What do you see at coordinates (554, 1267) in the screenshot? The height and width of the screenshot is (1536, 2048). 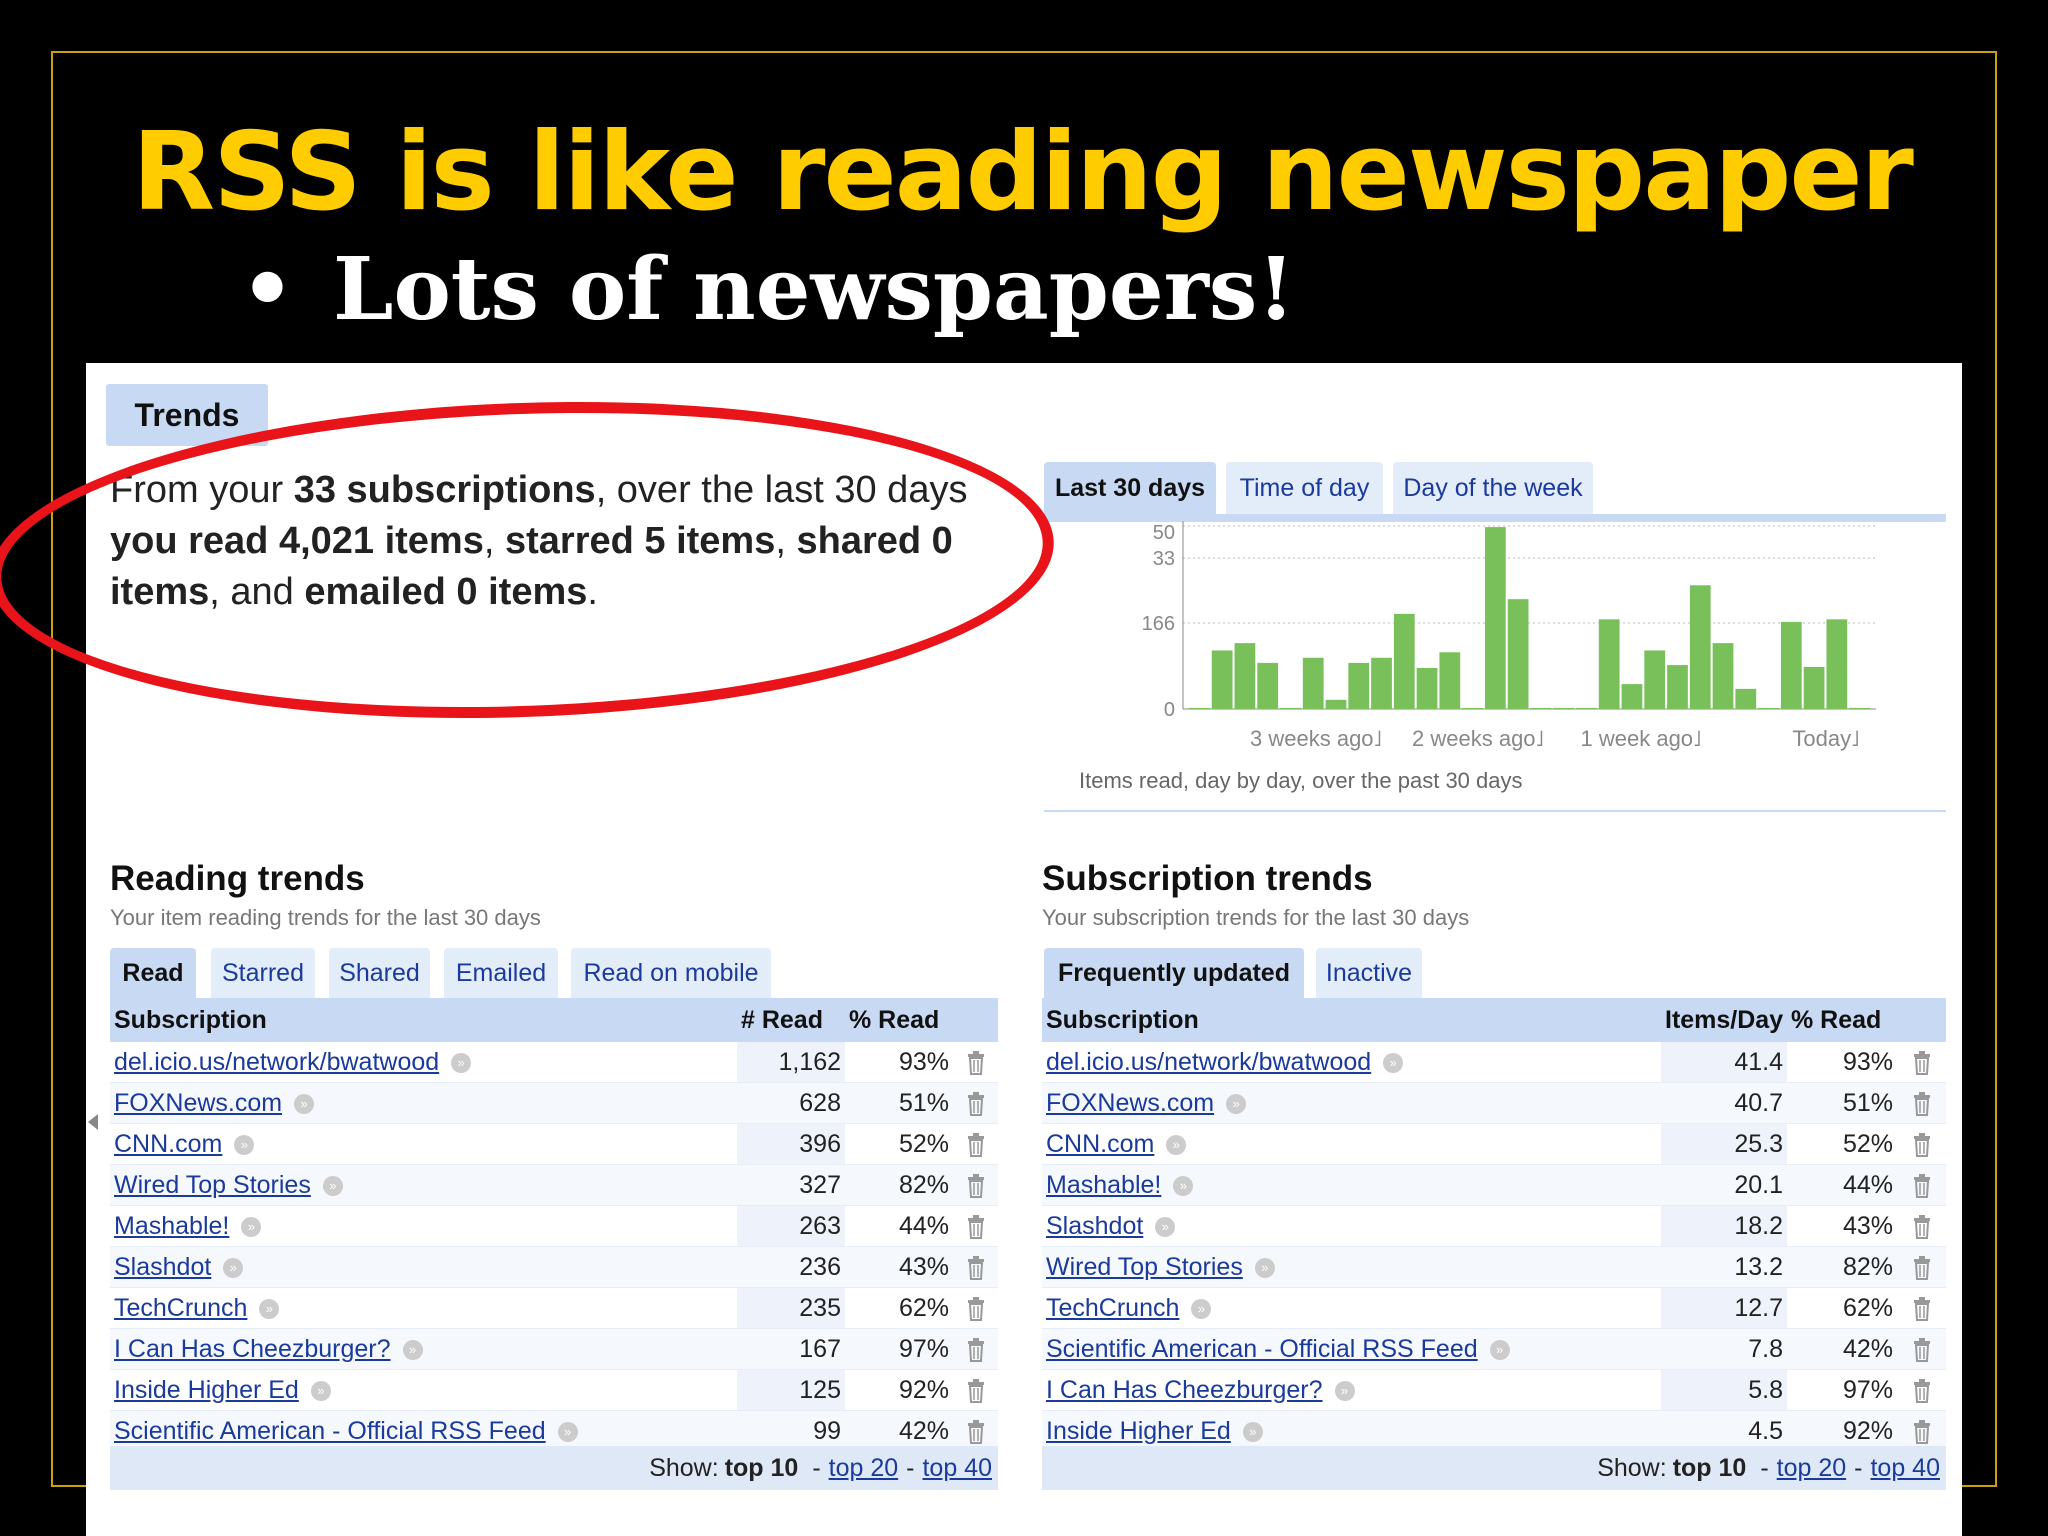 I see `table-row: Slashdot » 236 43%` at bounding box center [554, 1267].